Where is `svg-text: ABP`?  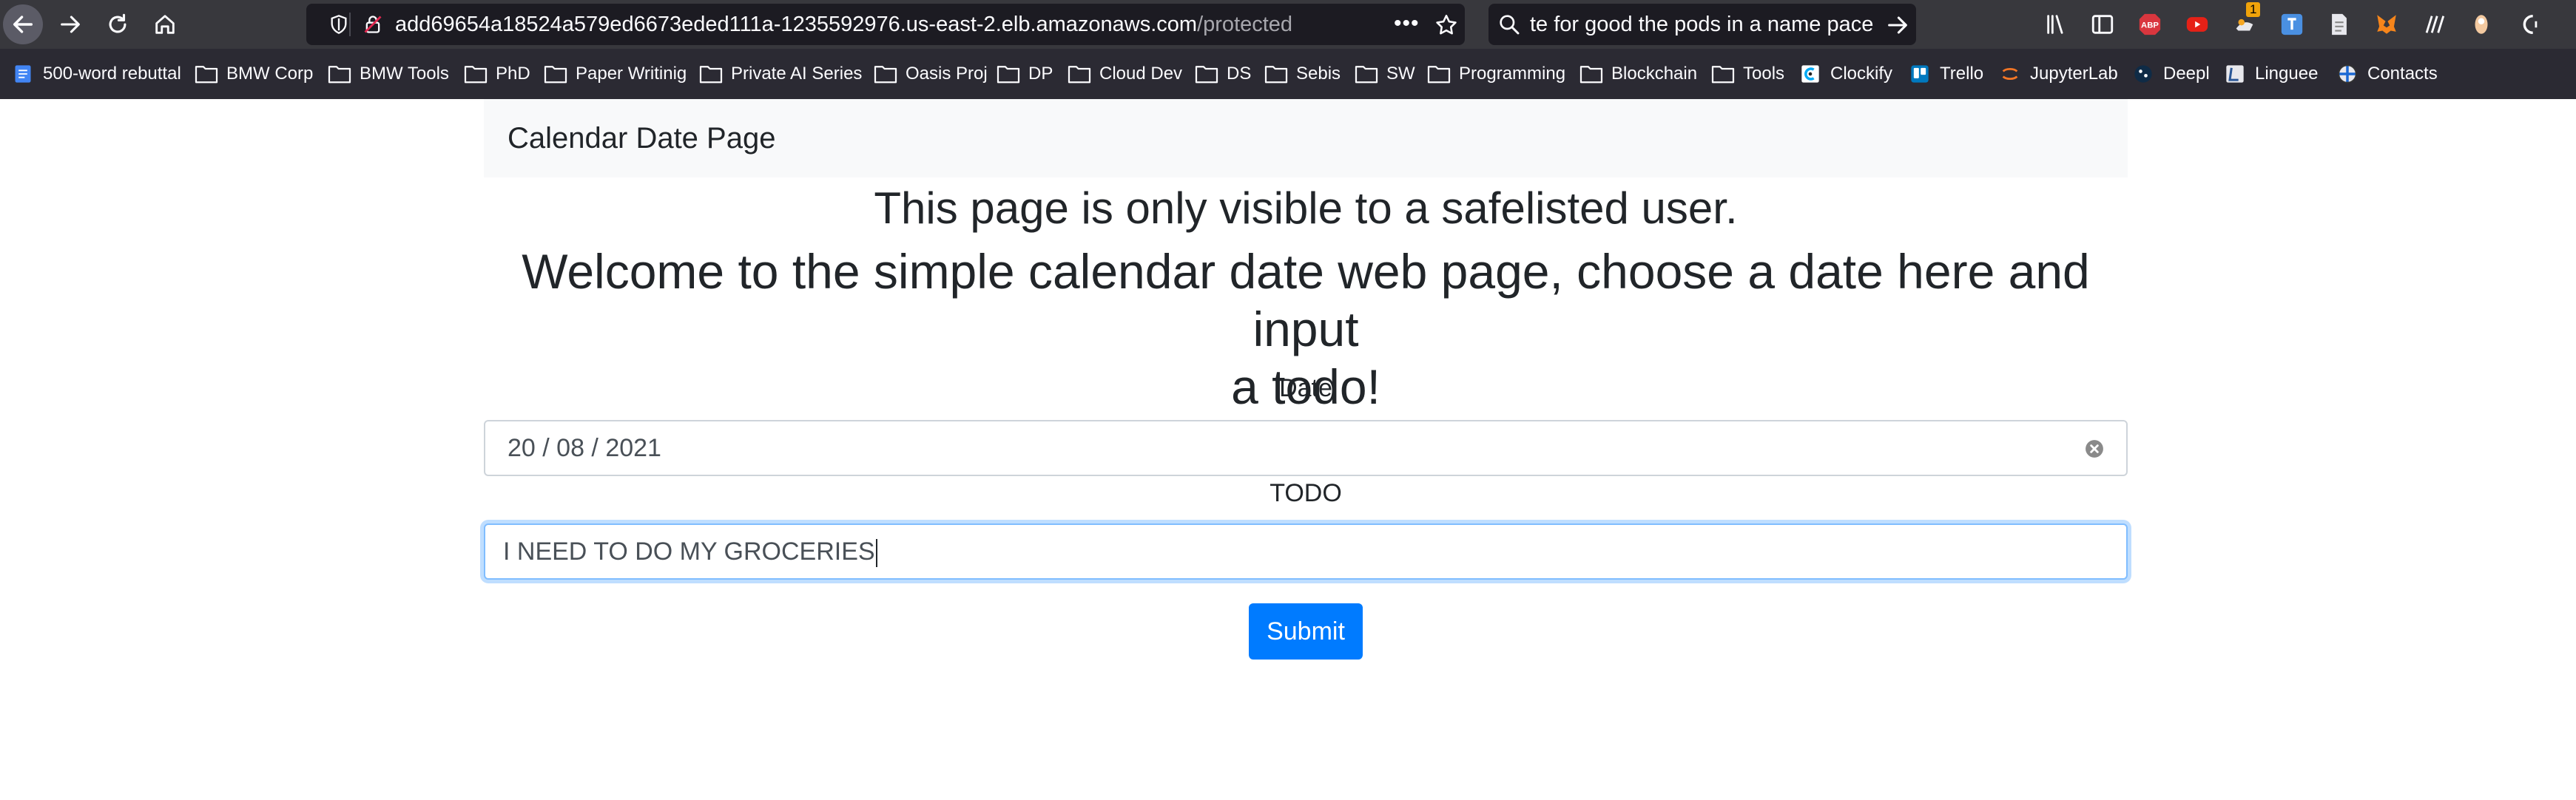
svg-text: ABP is located at coordinates (2150, 26).